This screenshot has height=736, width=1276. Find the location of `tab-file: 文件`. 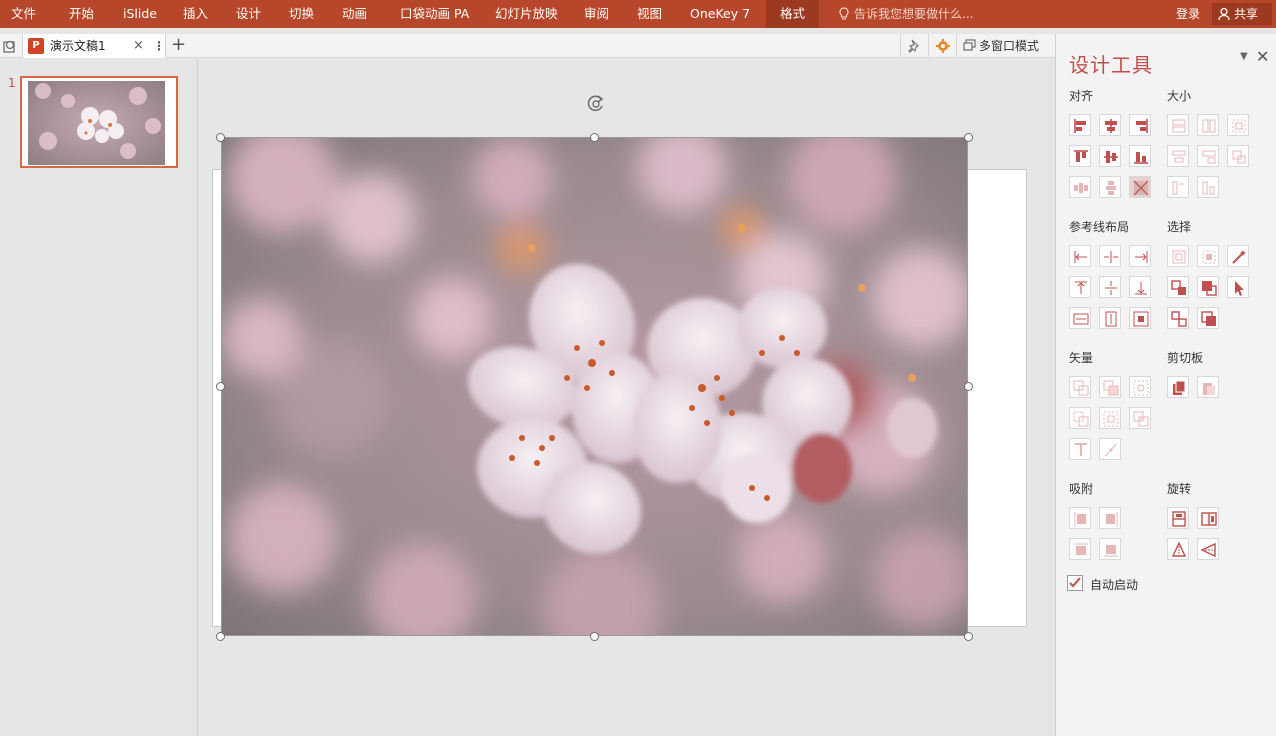

tab-file: 文件 is located at coordinates (23, 14).